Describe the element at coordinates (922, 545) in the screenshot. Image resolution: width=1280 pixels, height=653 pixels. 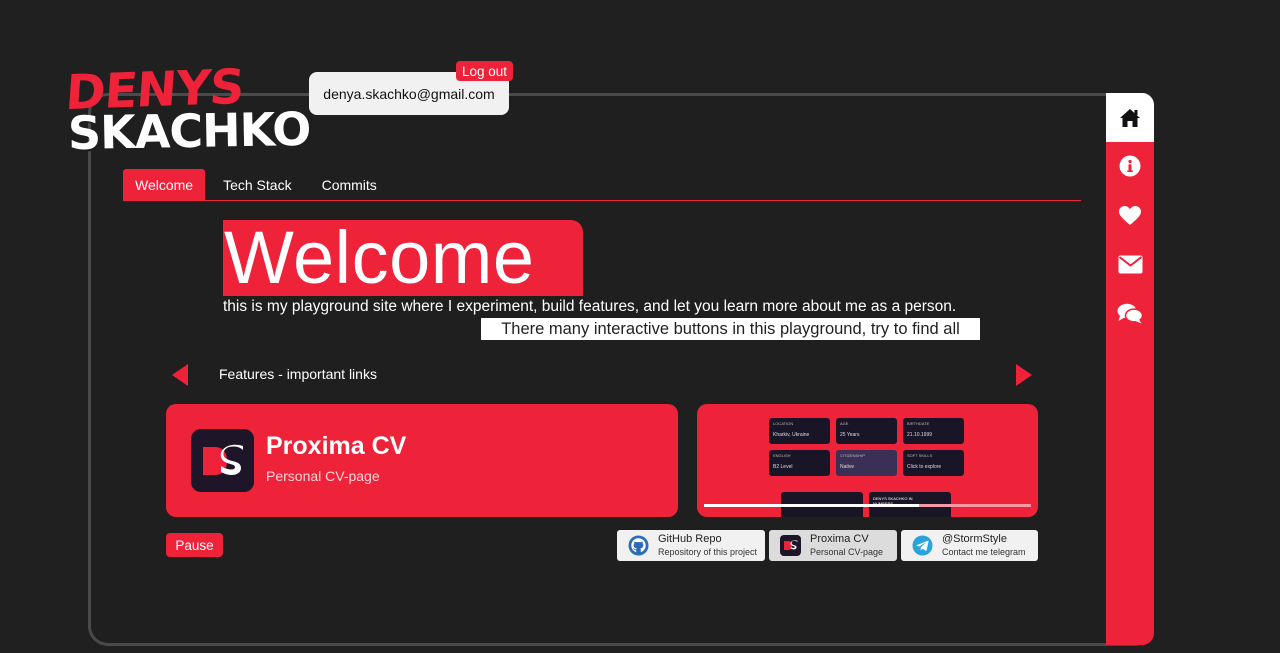
I see `telegram-icon` at that location.